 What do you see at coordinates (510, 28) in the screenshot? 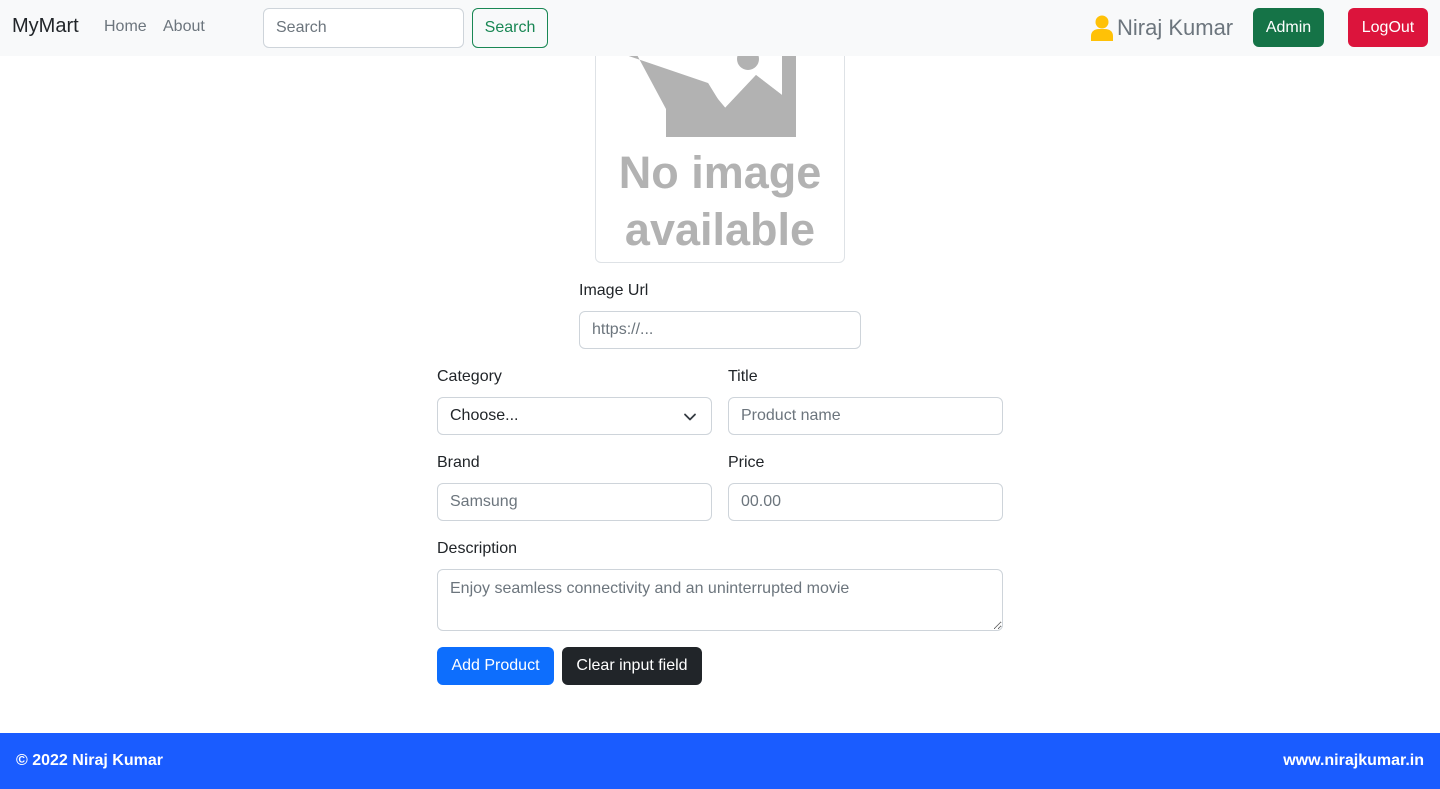
I see `search-button: Search` at bounding box center [510, 28].